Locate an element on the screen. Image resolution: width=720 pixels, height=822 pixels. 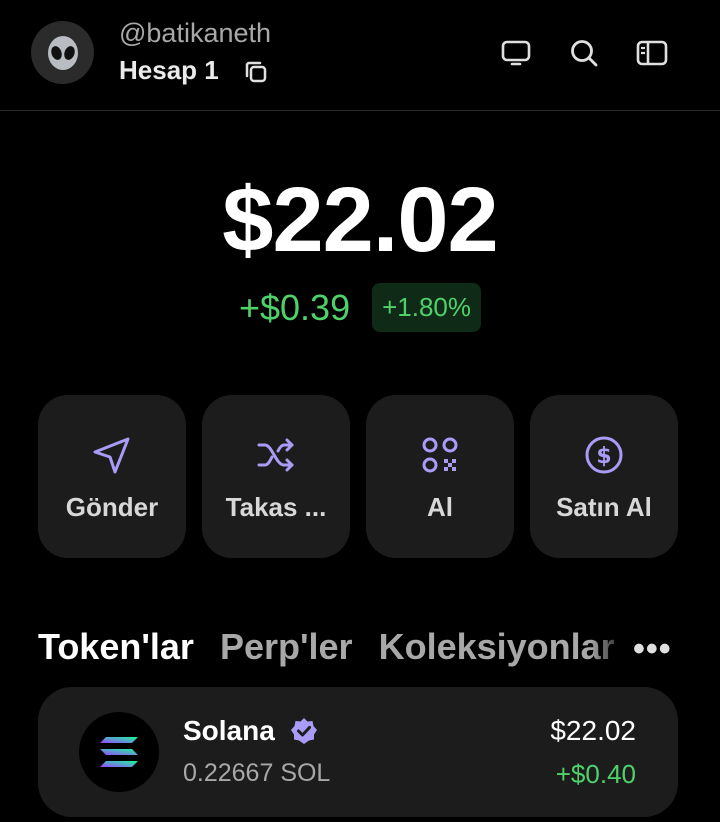
sidebar-icon is located at coordinates (652, 53).